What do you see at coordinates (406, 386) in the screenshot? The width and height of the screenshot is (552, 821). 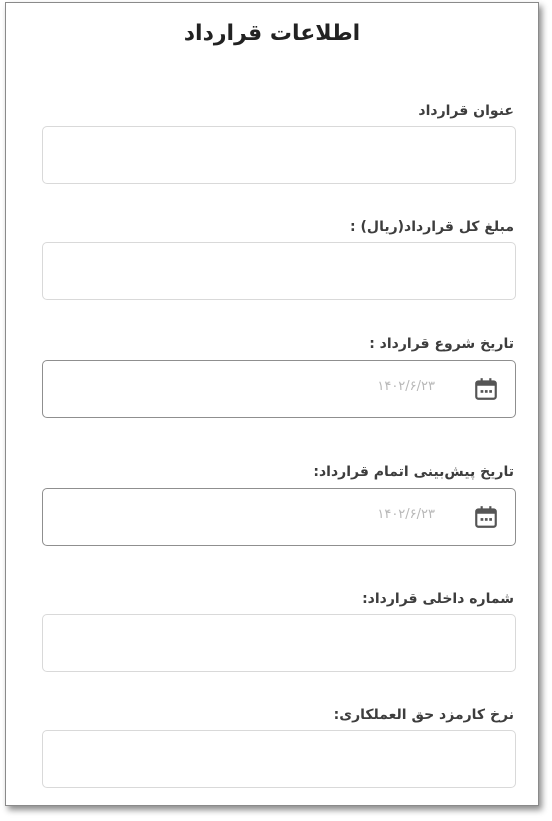 I see `start-date-value: ۱۴۰۲/۶/۲۳` at bounding box center [406, 386].